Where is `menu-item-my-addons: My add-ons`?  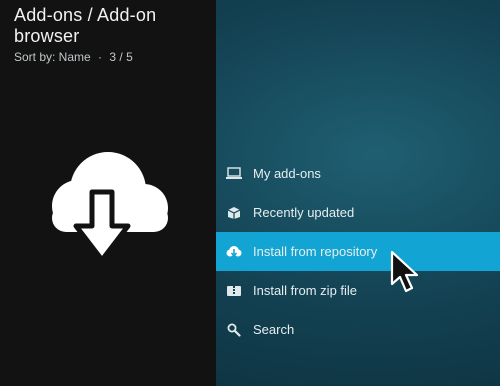 menu-item-my-addons: My add-ons is located at coordinates (358, 173).